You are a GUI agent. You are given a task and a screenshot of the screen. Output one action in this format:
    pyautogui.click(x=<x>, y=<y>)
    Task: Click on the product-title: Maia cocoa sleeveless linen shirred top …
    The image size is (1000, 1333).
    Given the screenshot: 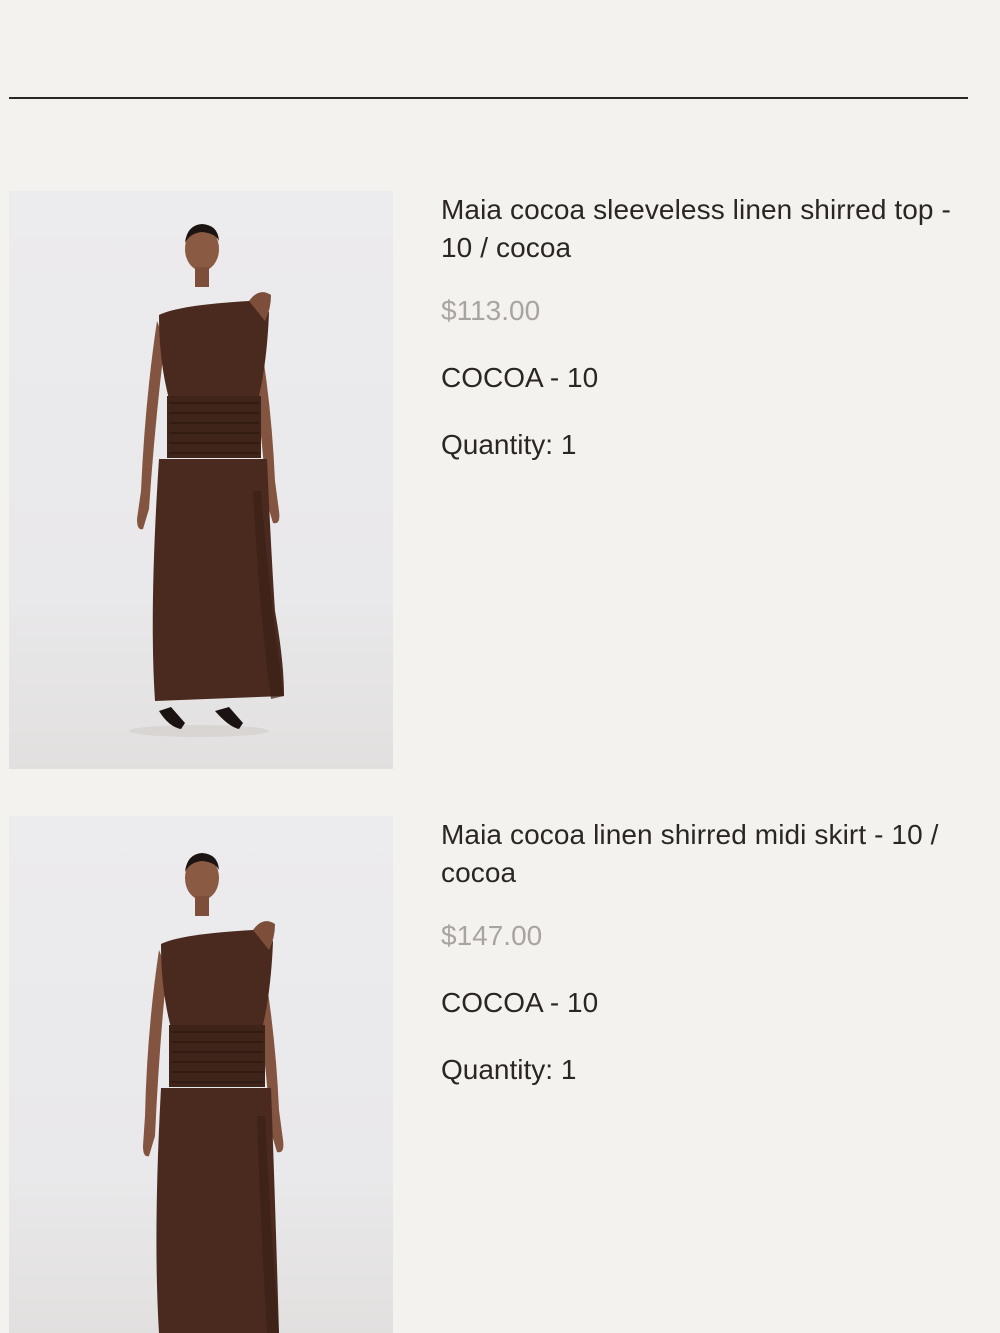 What is the action you would take?
    pyautogui.click(x=701, y=229)
    